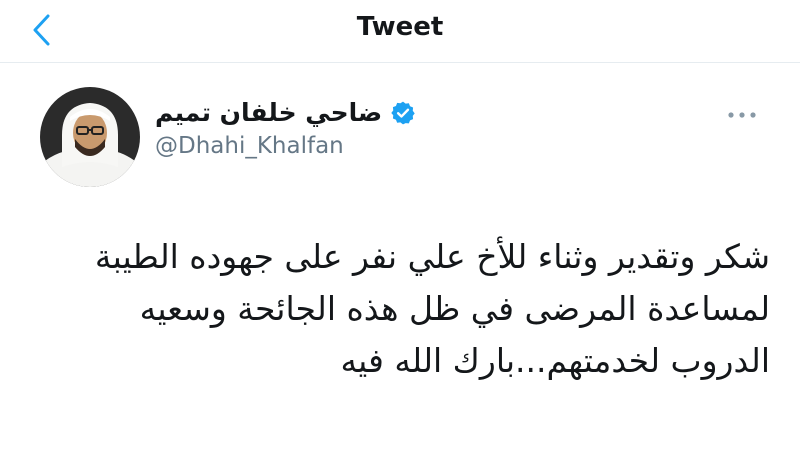  I want to click on more-horizontal-icon, so click(742, 115).